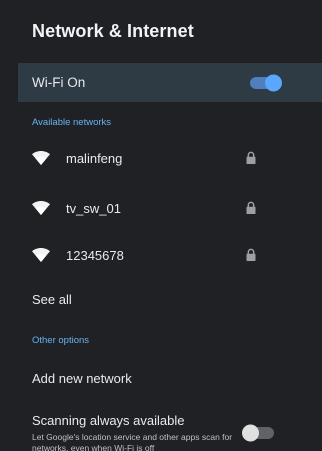 The image size is (322, 451). What do you see at coordinates (72, 122) in the screenshot?
I see `available-networks-header: Available networks` at bounding box center [72, 122].